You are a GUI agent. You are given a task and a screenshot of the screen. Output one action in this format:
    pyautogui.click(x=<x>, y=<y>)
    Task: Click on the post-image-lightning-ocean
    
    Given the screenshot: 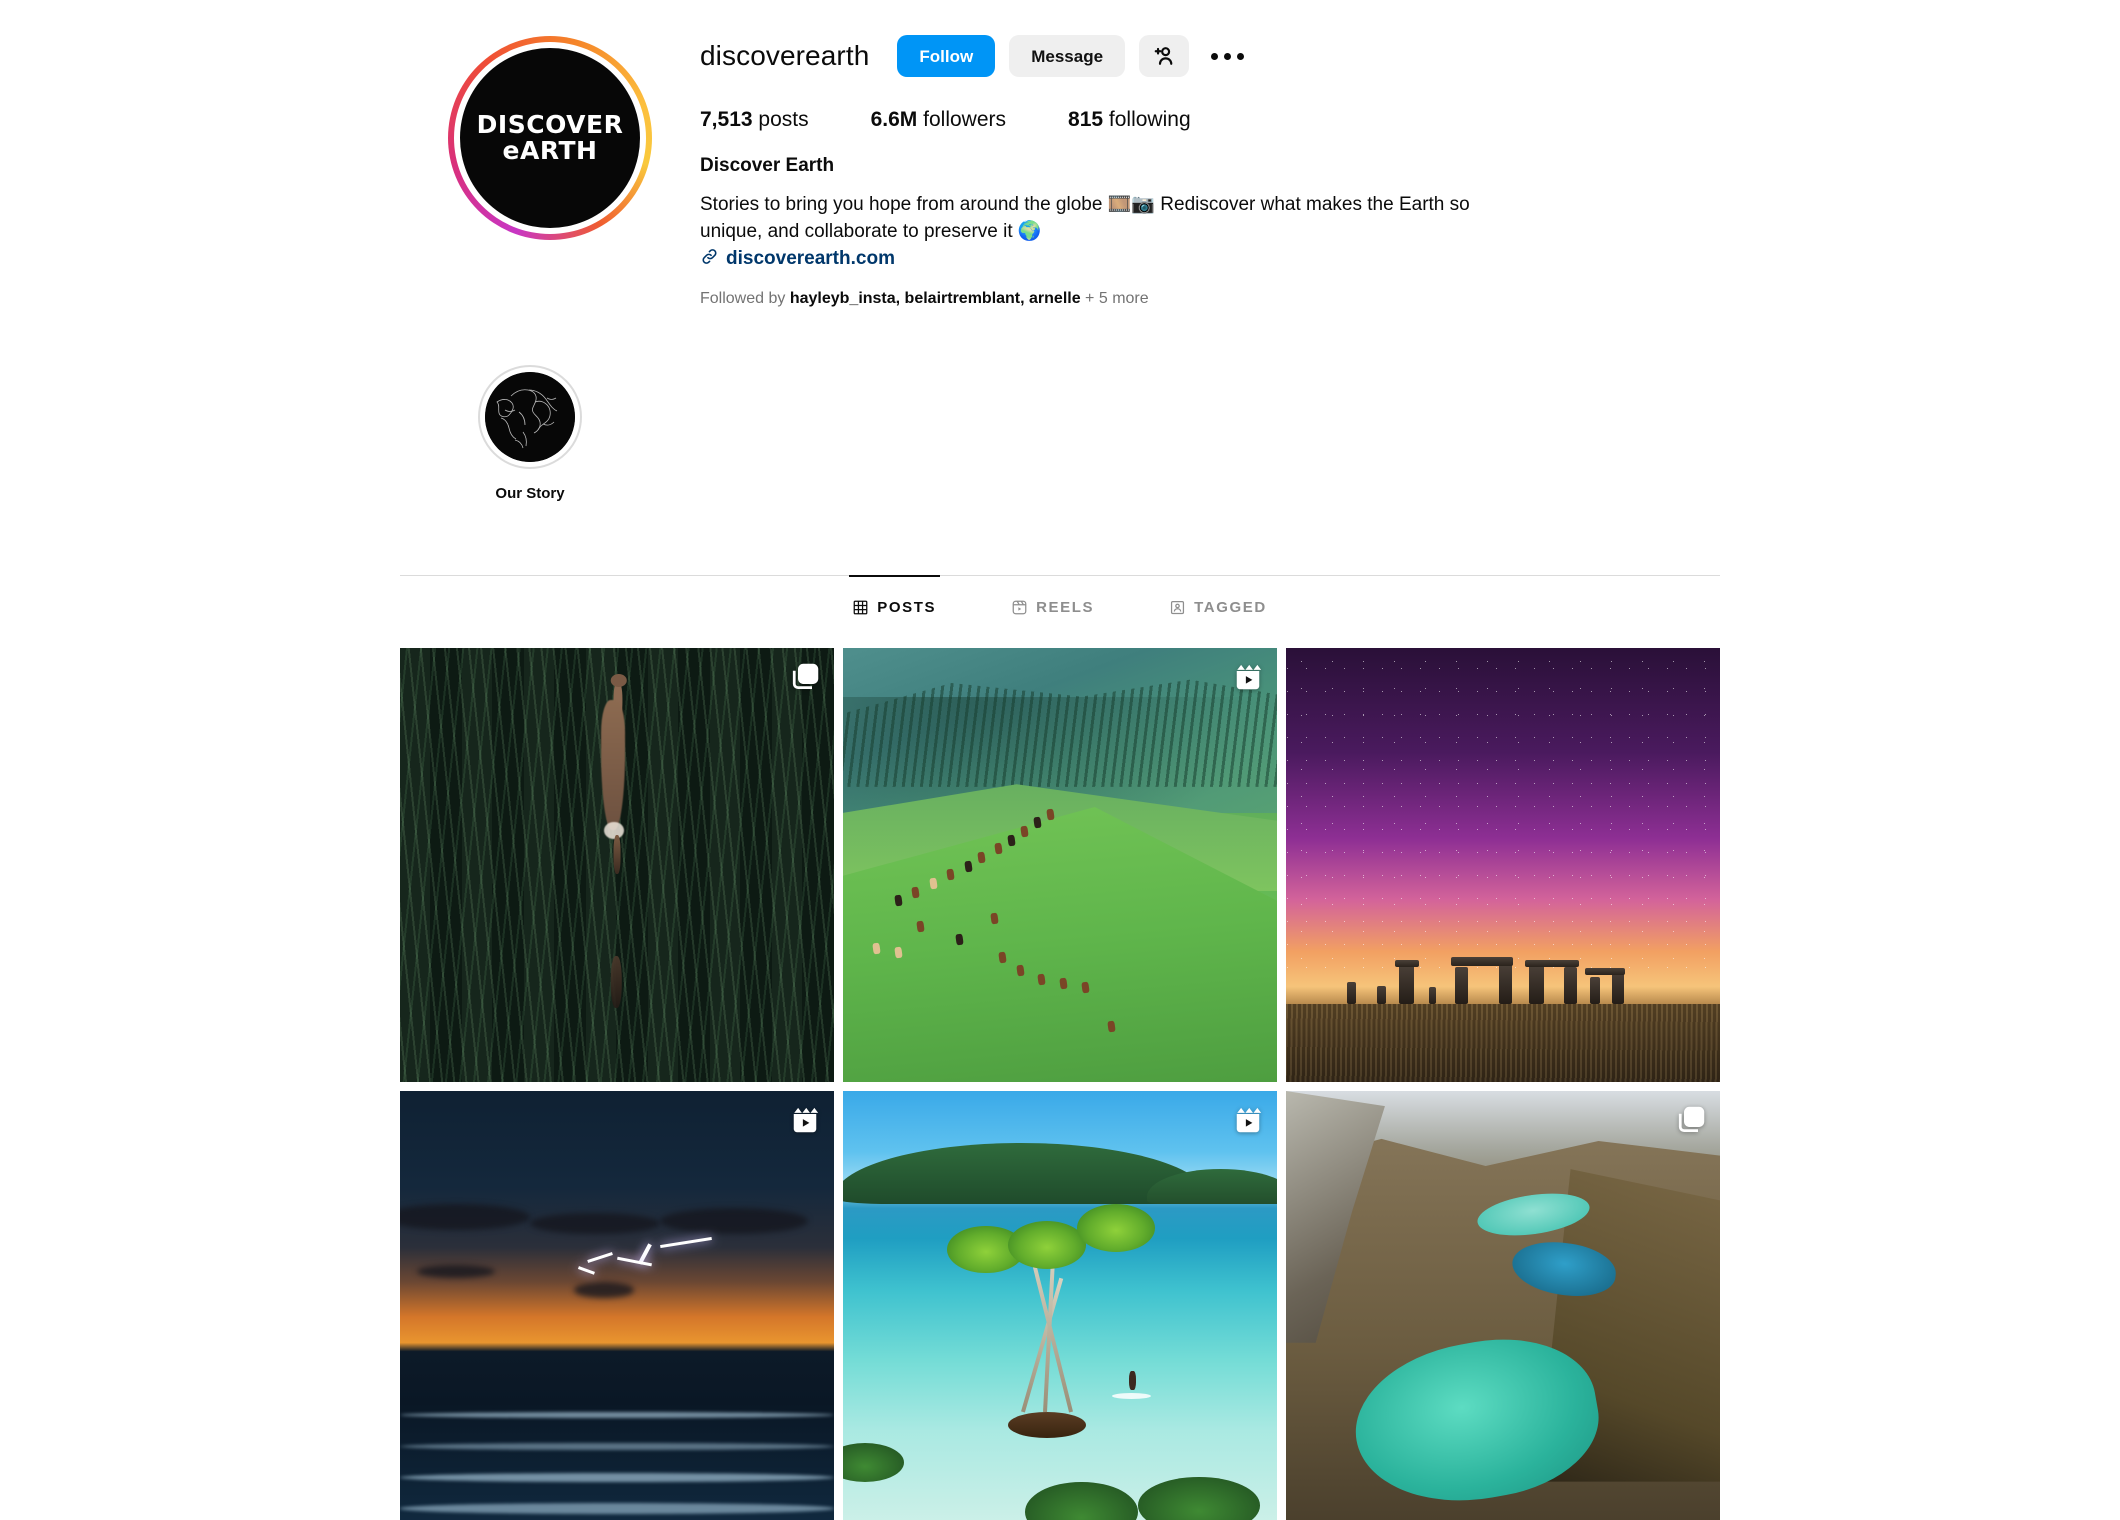 What is the action you would take?
    pyautogui.click(x=617, y=1305)
    